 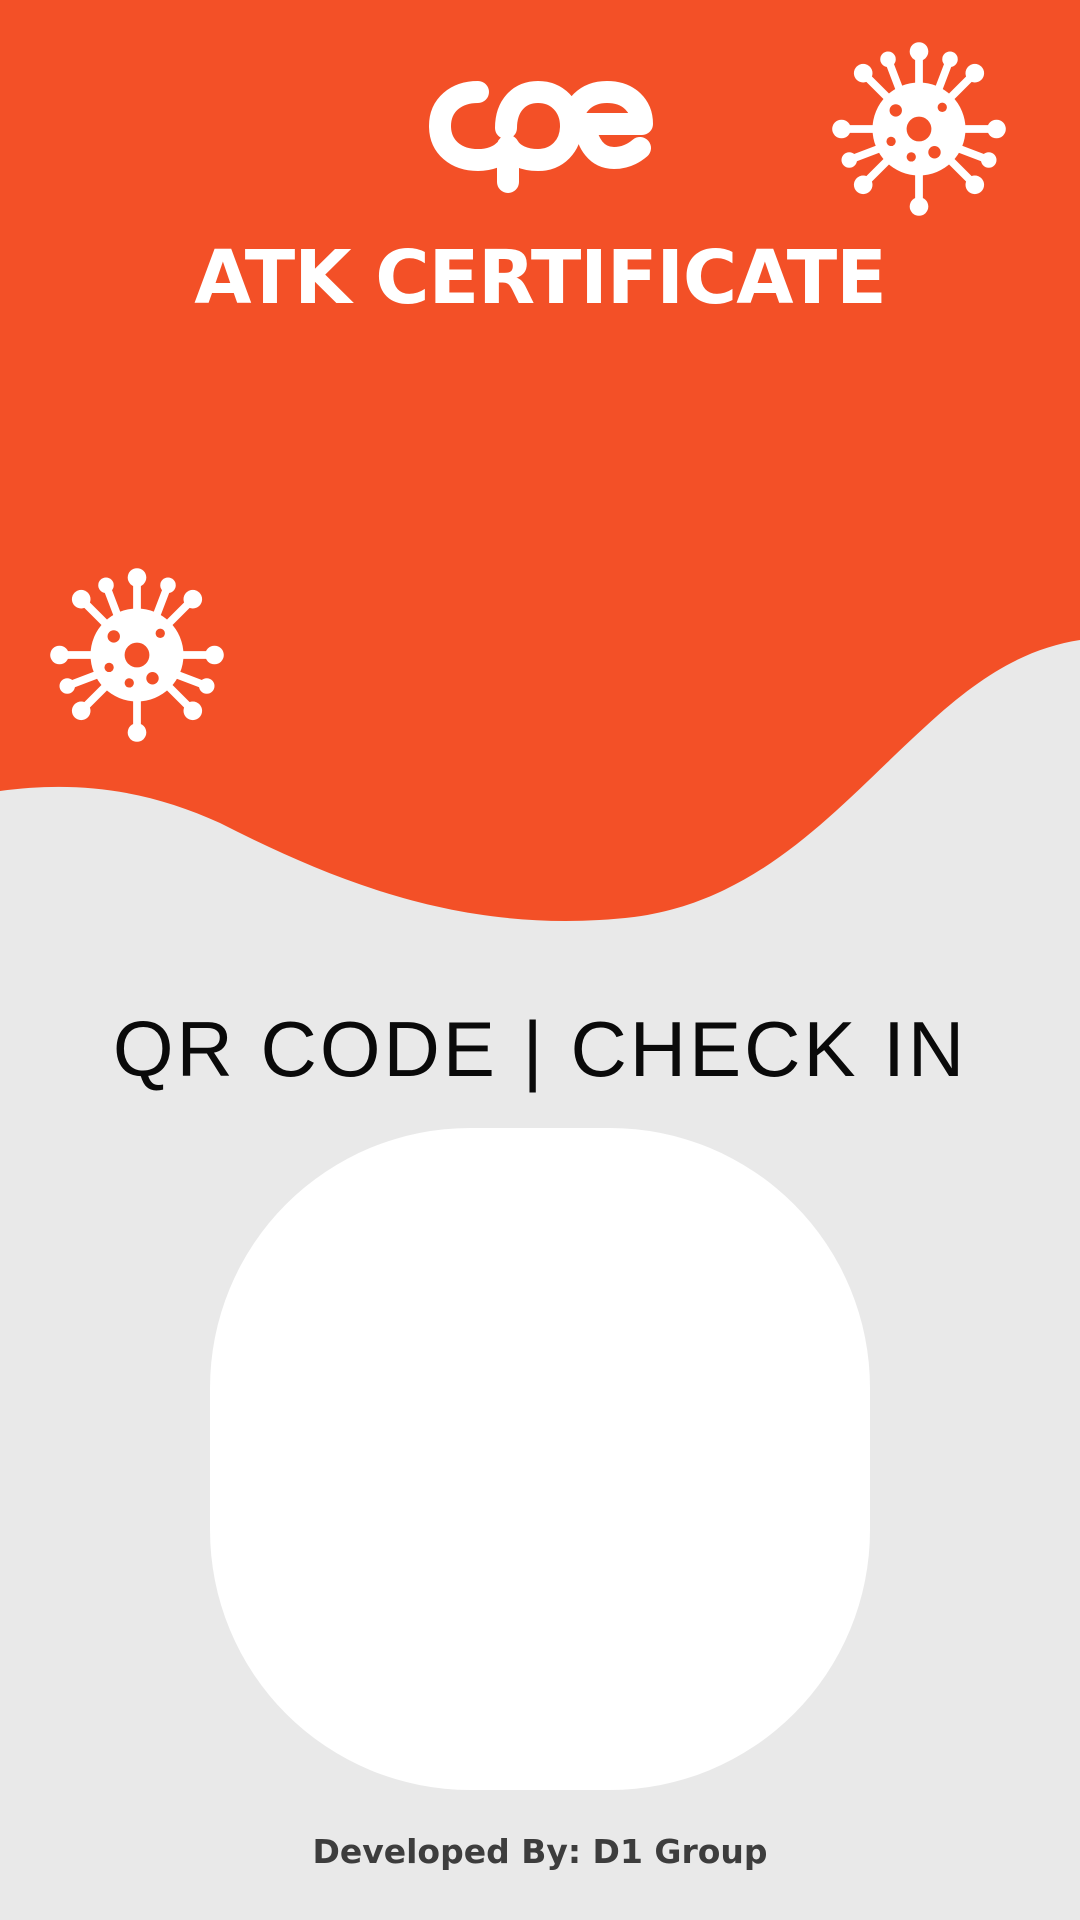 I want to click on developer-credit: Developed By: D1 Group, so click(x=540, y=1851).